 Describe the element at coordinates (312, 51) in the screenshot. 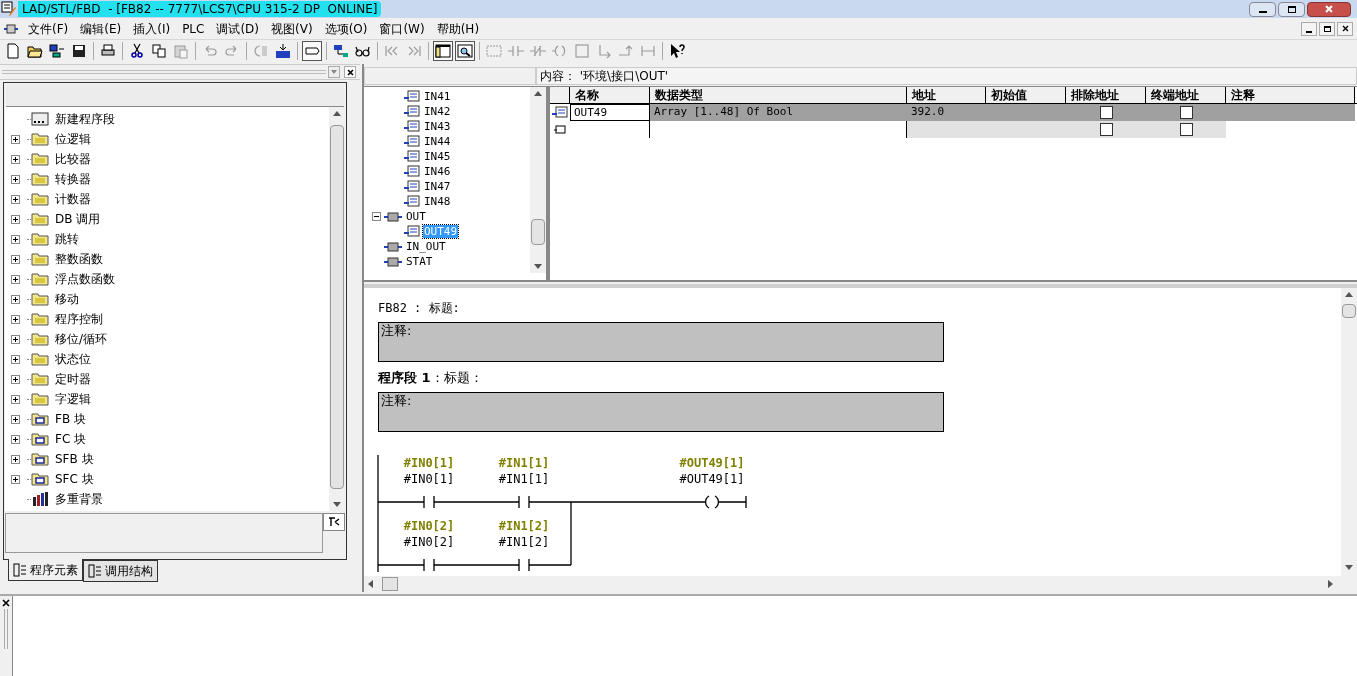

I see `comment-button` at that location.